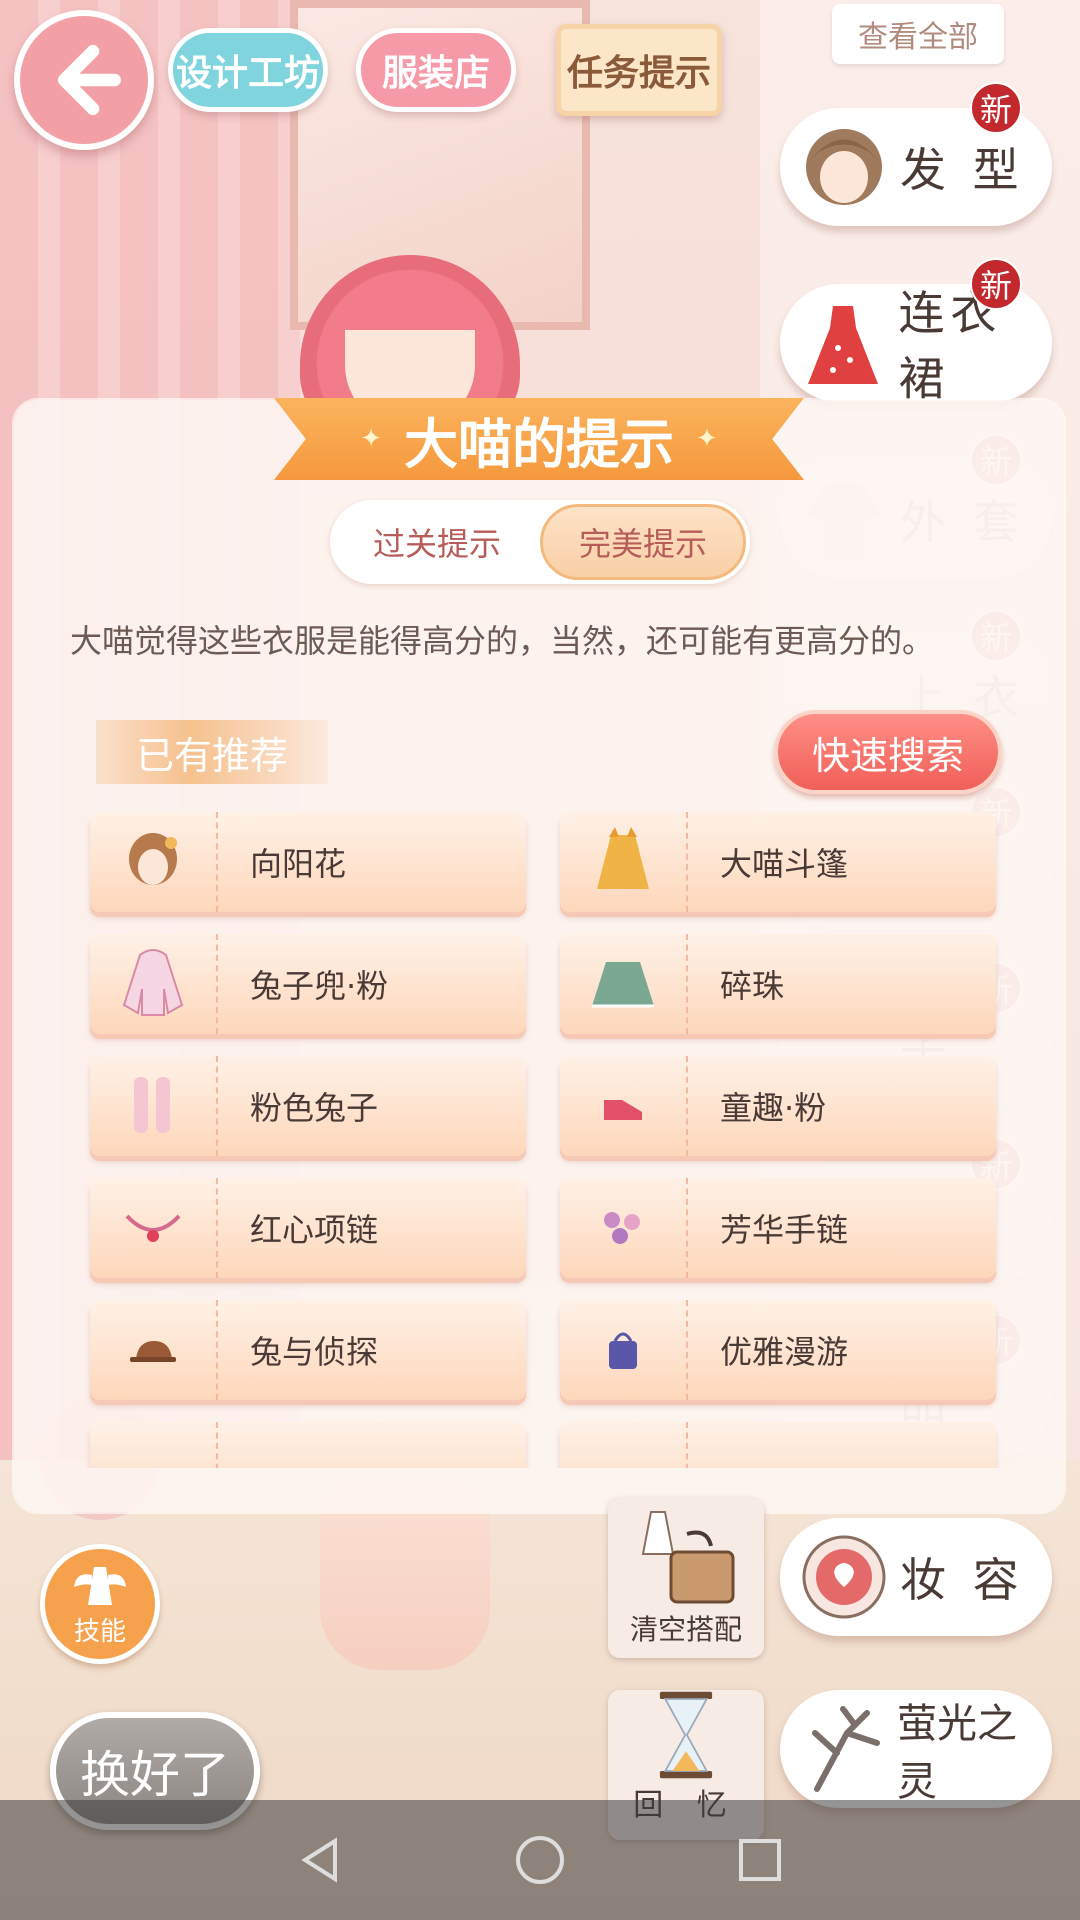 The image size is (1080, 1920). Describe the element at coordinates (154, 1106) in the screenshot. I see `socks-item-icon` at that location.